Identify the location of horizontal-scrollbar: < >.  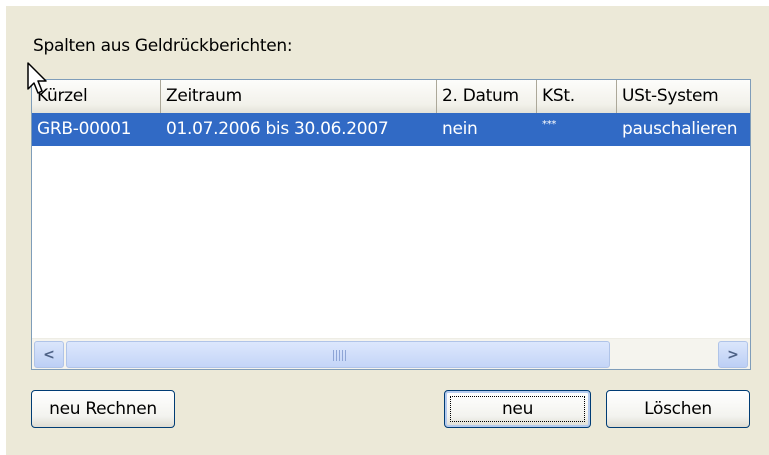
(391, 353).